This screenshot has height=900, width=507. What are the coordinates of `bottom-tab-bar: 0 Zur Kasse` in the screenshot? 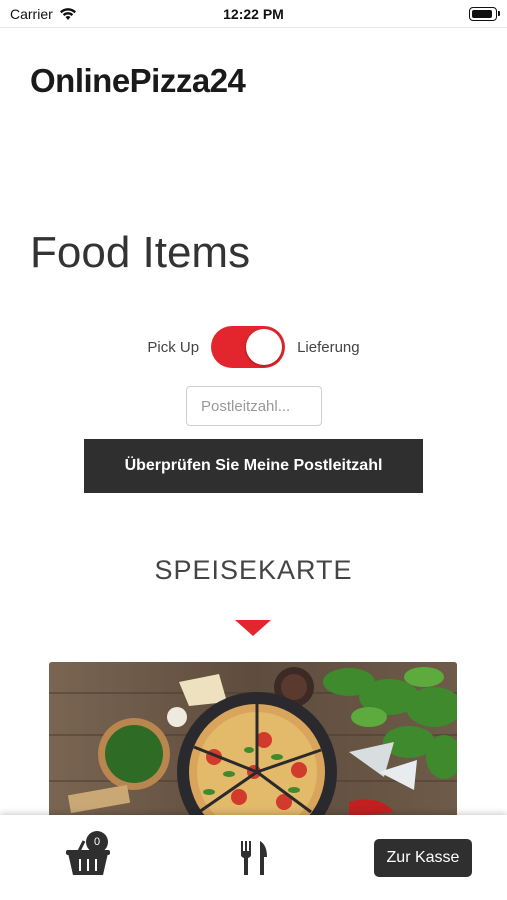 It's located at (253, 857).